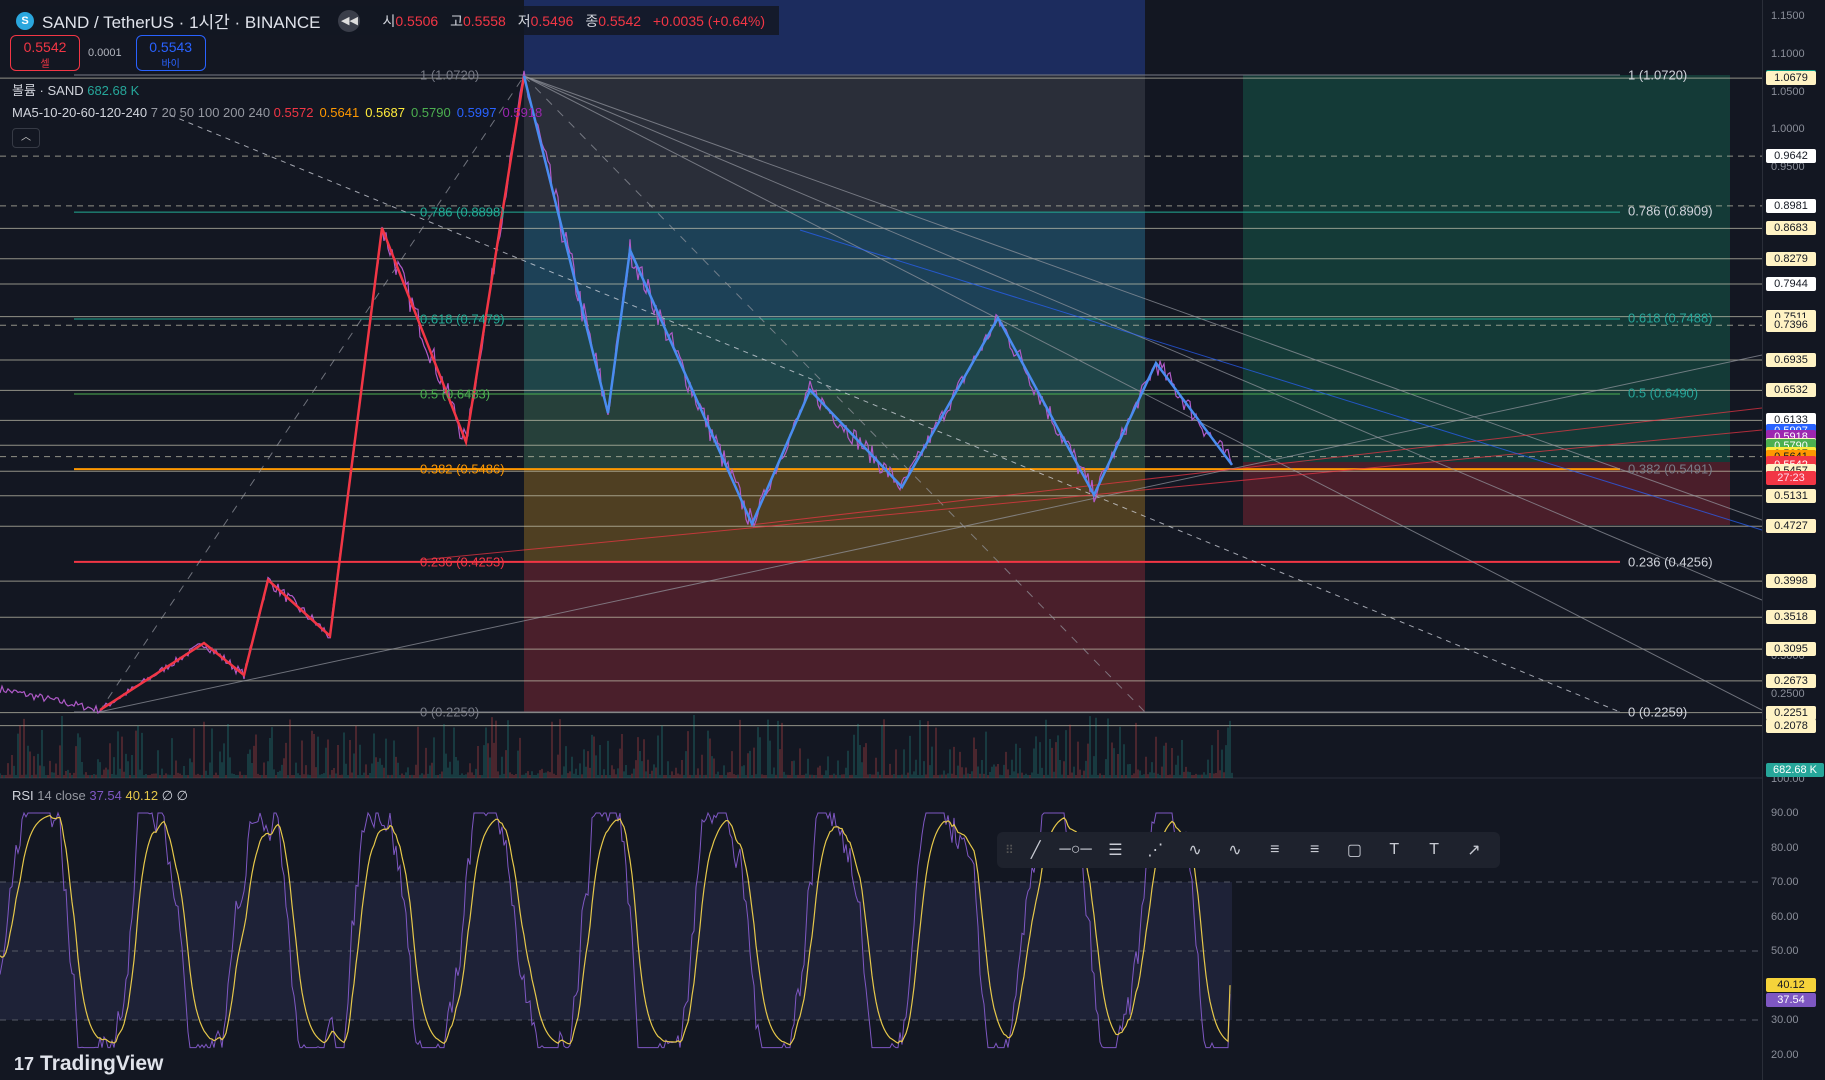  Describe the element at coordinates (430, 112) in the screenshot. I see `ma-value: 0.5790` at that location.